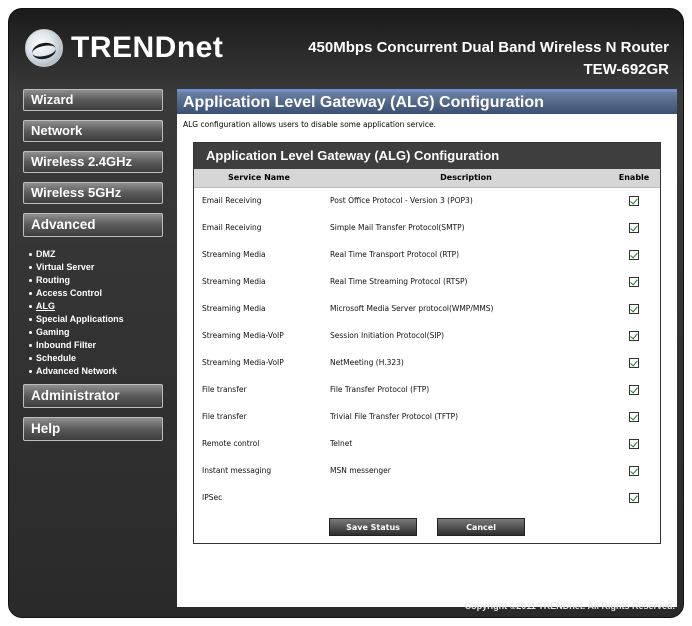  I want to click on nav-wireless-24ghz: Wireless 2.4GHz, so click(93, 162).